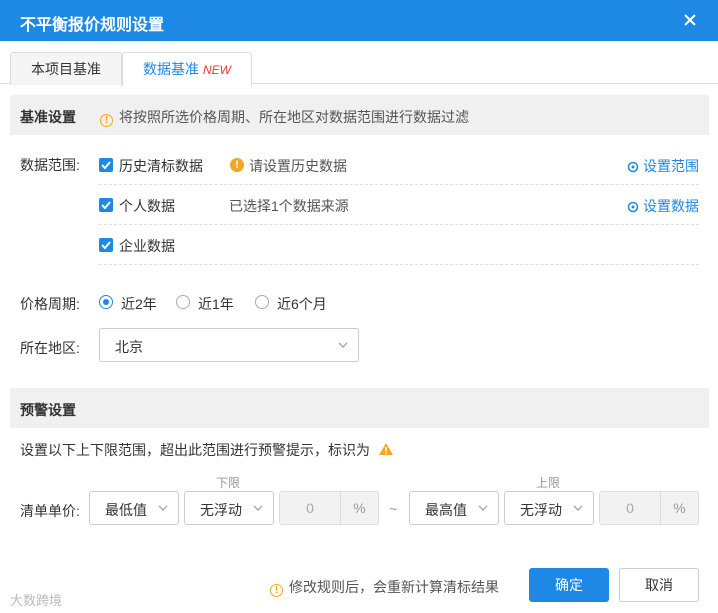 Image resolution: width=718 pixels, height=613 pixels. I want to click on section-title: 预警设置, so click(48, 410).